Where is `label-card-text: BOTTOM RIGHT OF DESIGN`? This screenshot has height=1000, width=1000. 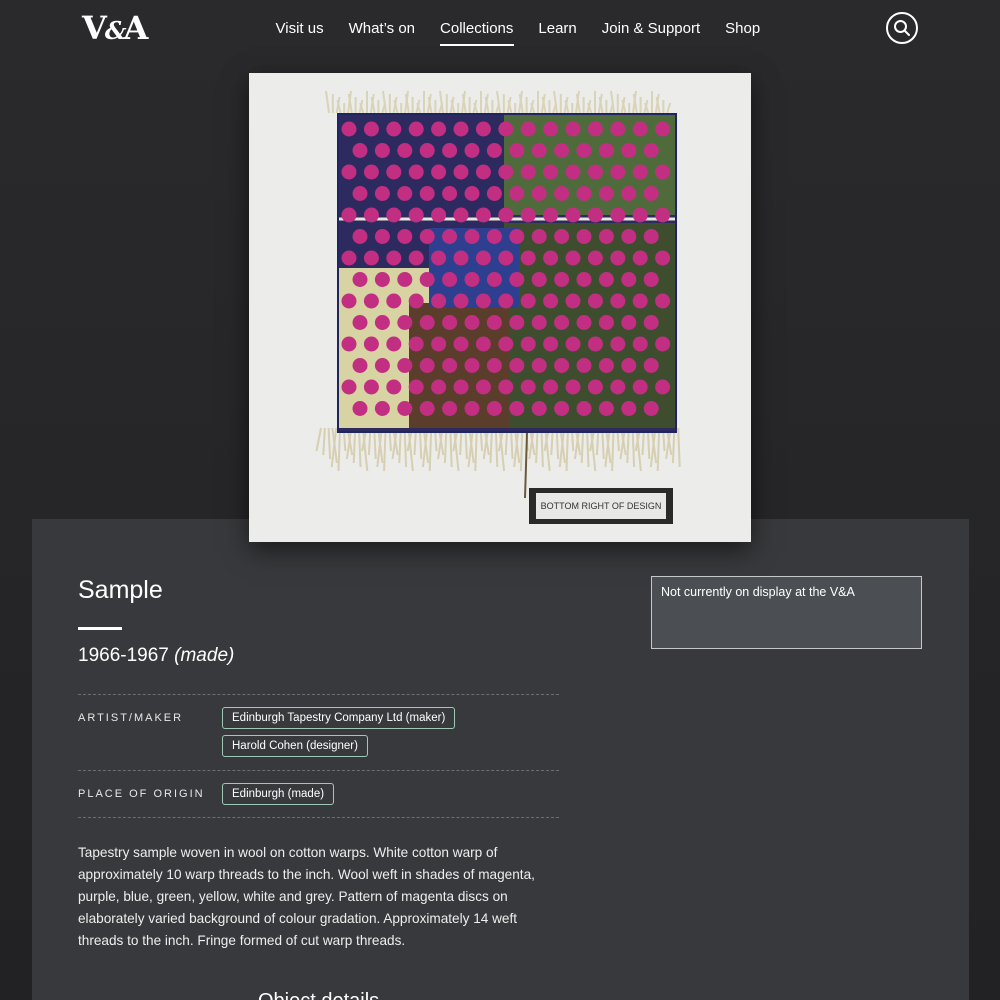
label-card-text: BOTTOM RIGHT OF DESIGN is located at coordinates (601, 506).